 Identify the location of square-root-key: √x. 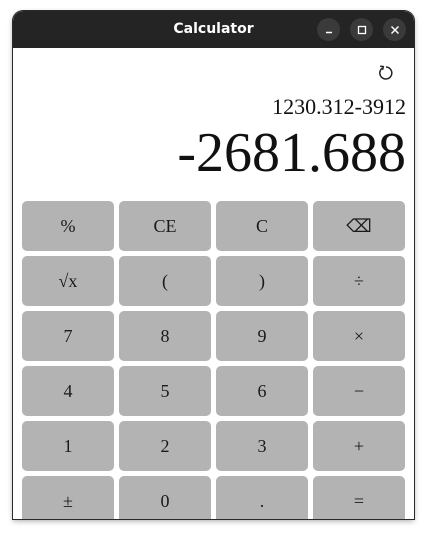
(68, 281).